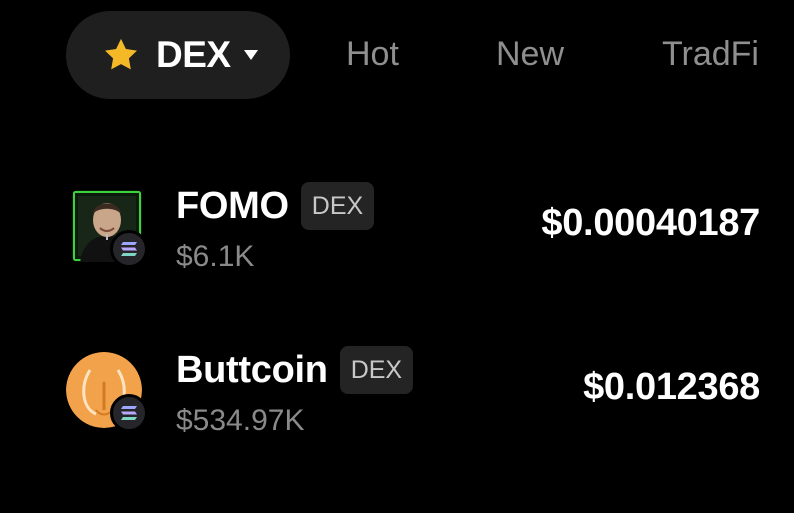 The height and width of the screenshot is (513, 794). Describe the element at coordinates (530, 54) in the screenshot. I see `tab-new: New` at that location.